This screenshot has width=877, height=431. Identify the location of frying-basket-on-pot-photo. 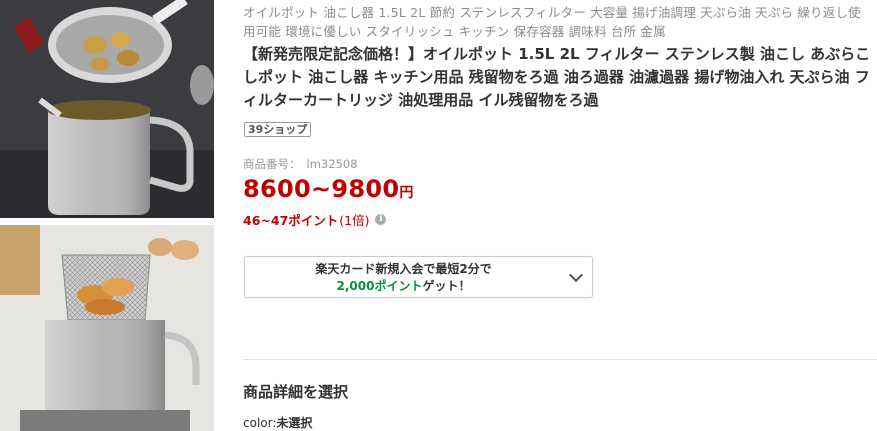
(107, 328).